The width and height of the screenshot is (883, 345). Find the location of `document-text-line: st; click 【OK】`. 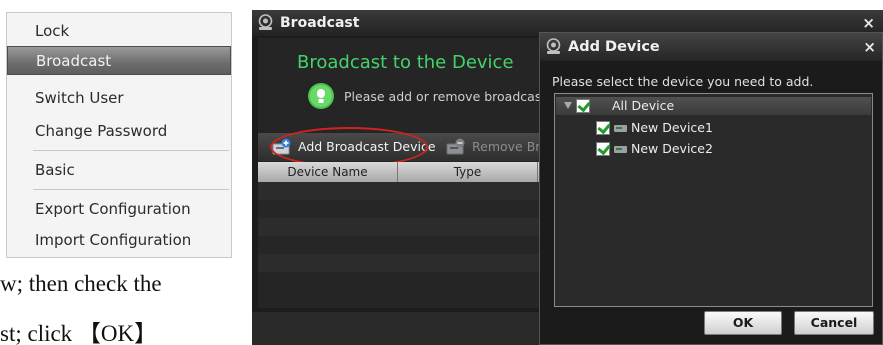

document-text-line: st; click 【OK】 is located at coordinates (79, 333).